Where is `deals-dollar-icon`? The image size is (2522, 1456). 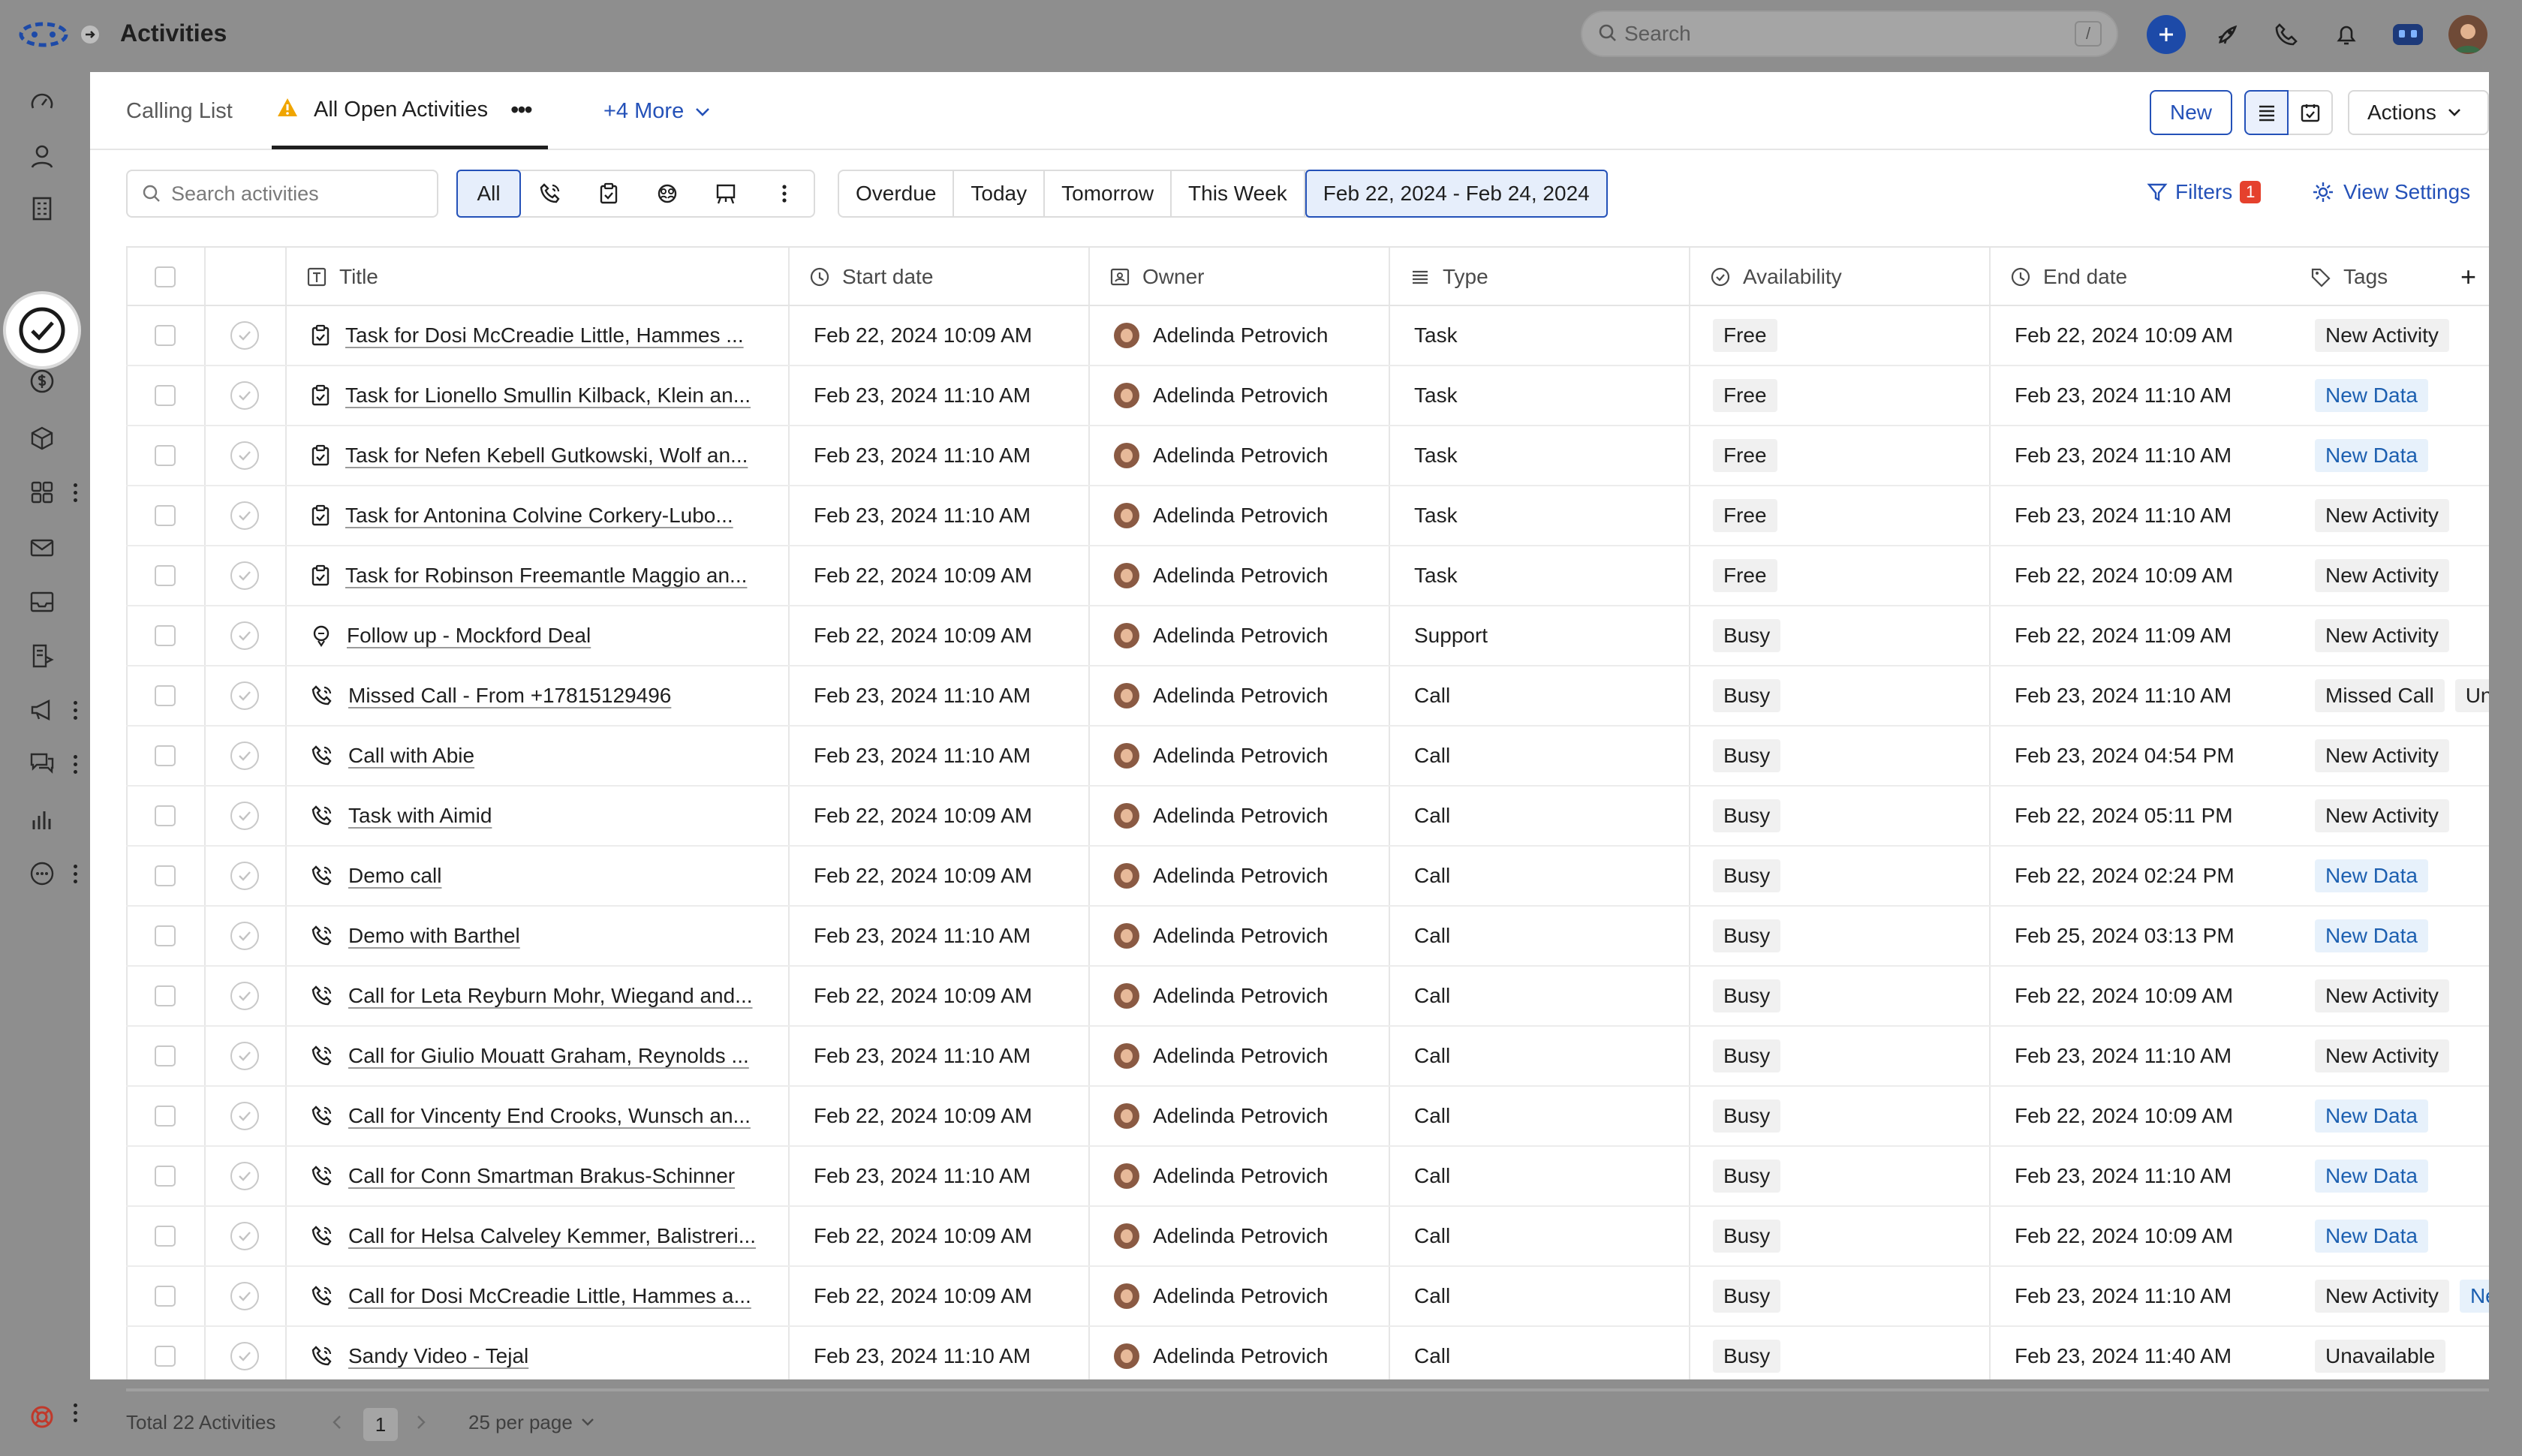
deals-dollar-icon is located at coordinates (42, 381).